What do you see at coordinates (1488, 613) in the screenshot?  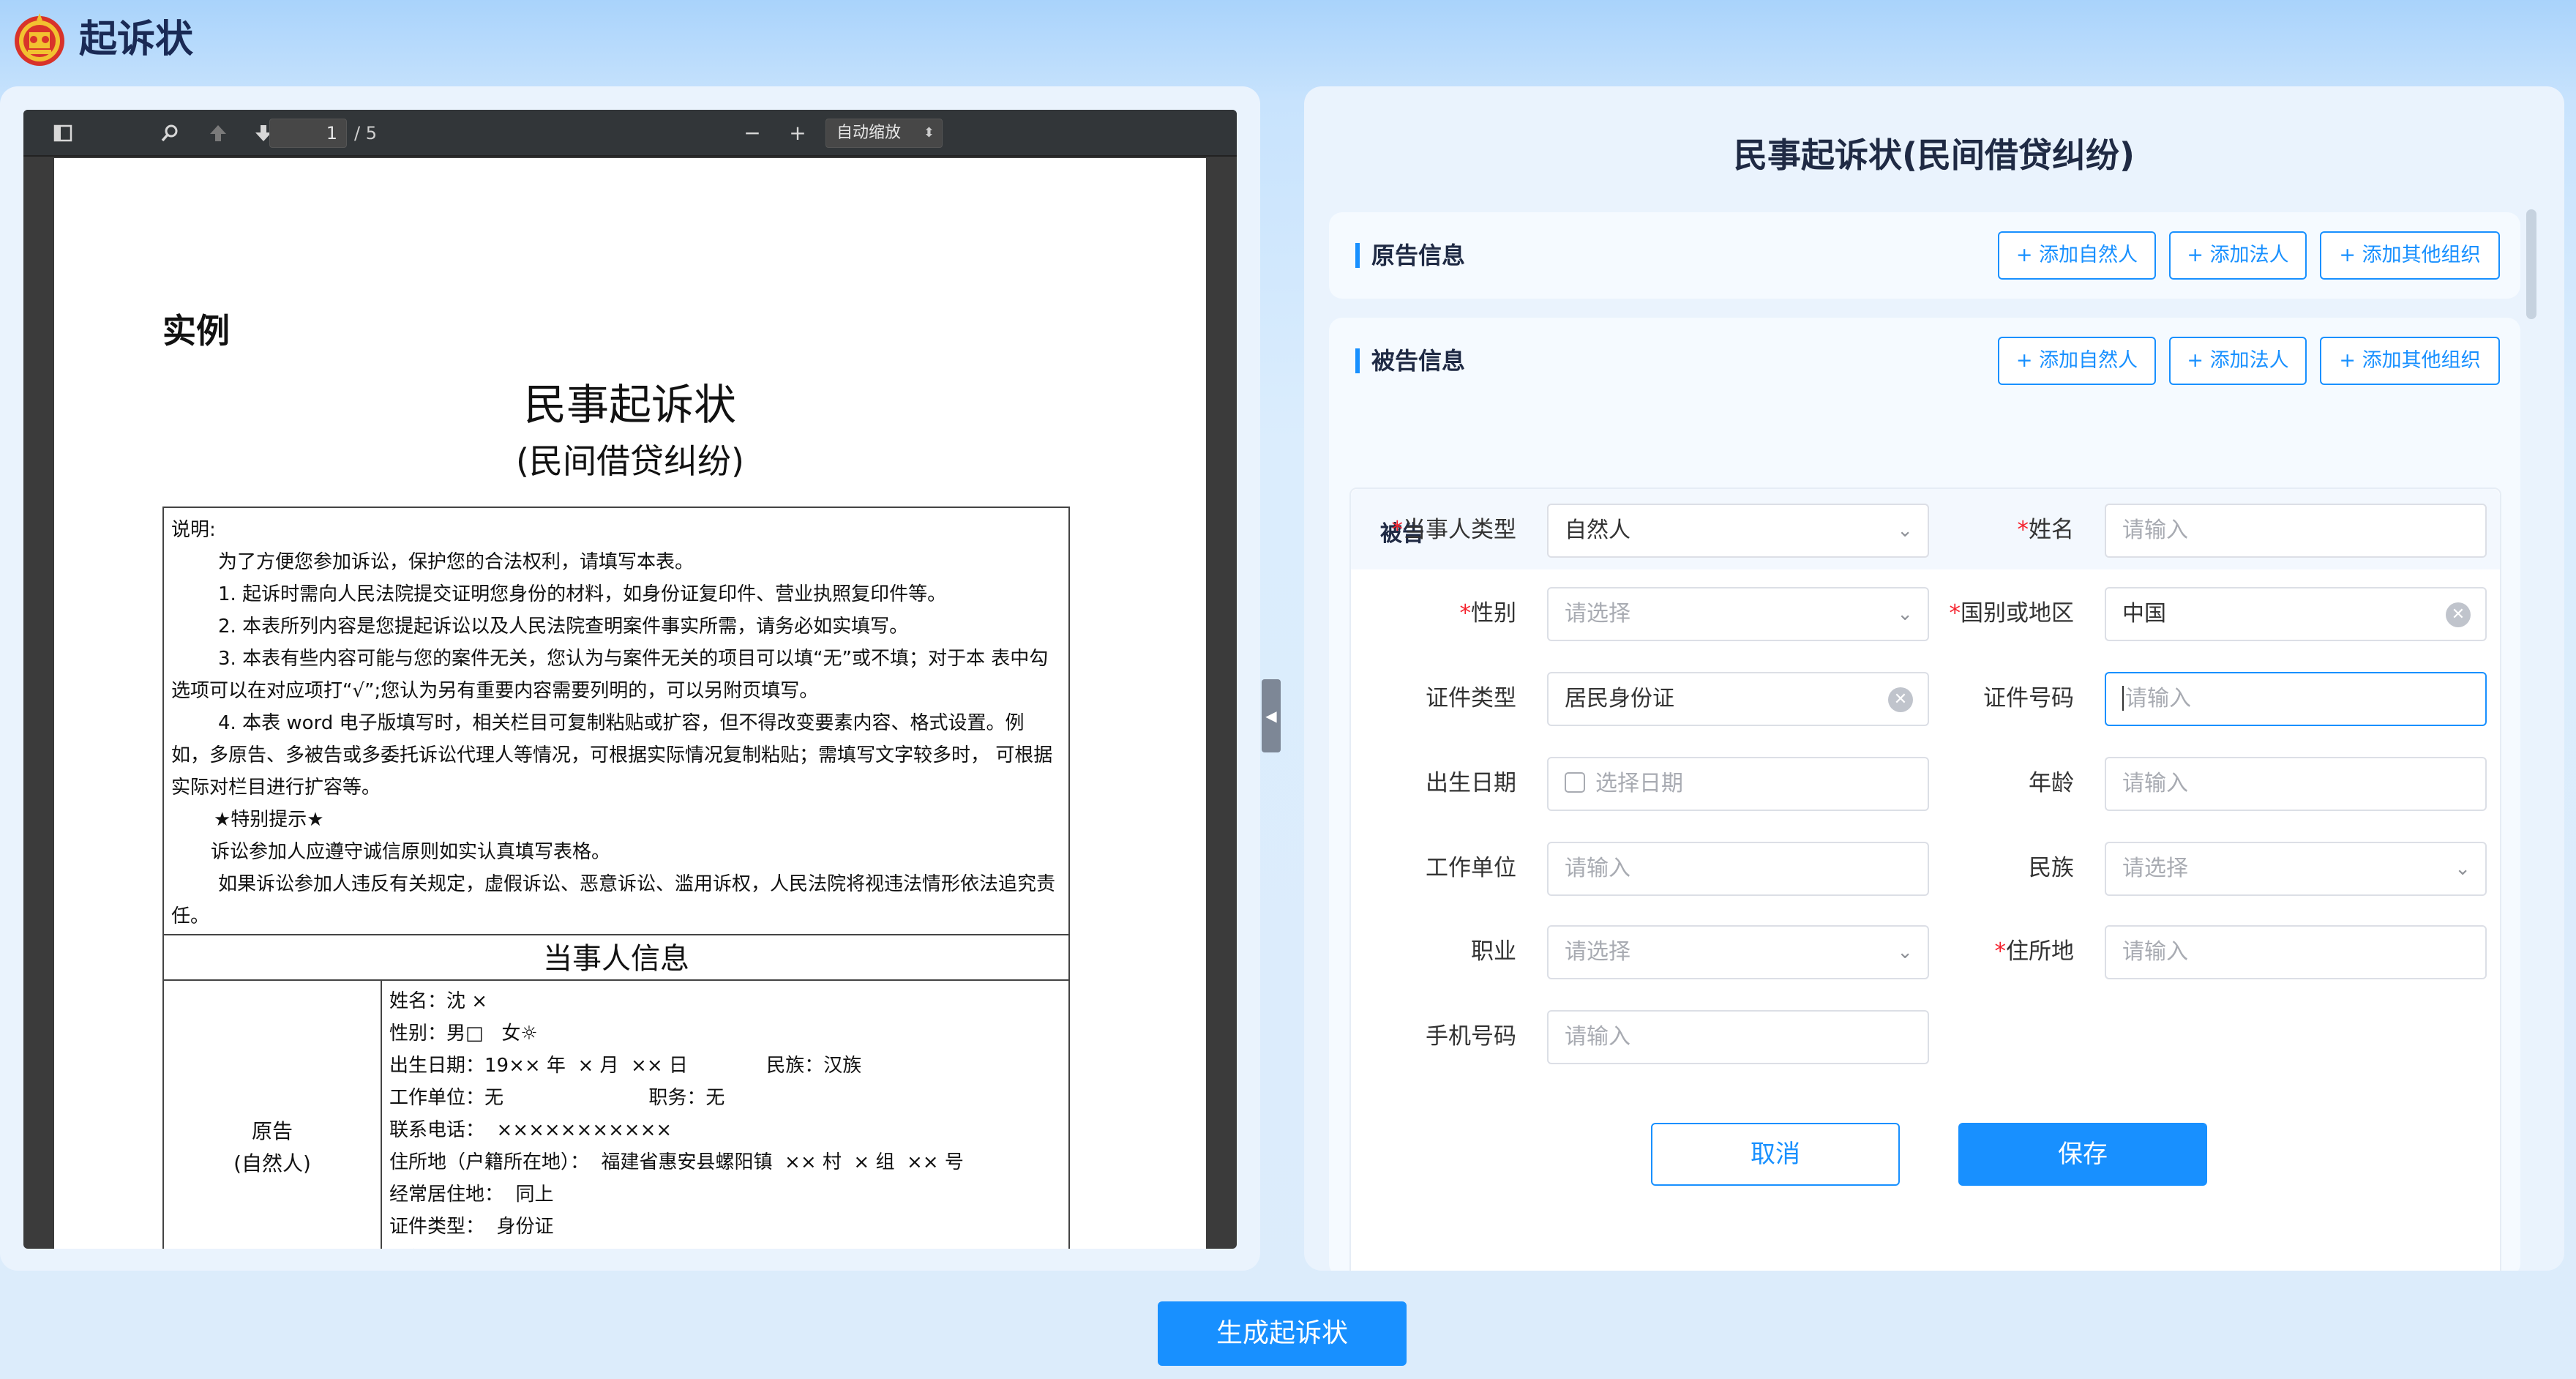 I see `gender-label: *性别` at bounding box center [1488, 613].